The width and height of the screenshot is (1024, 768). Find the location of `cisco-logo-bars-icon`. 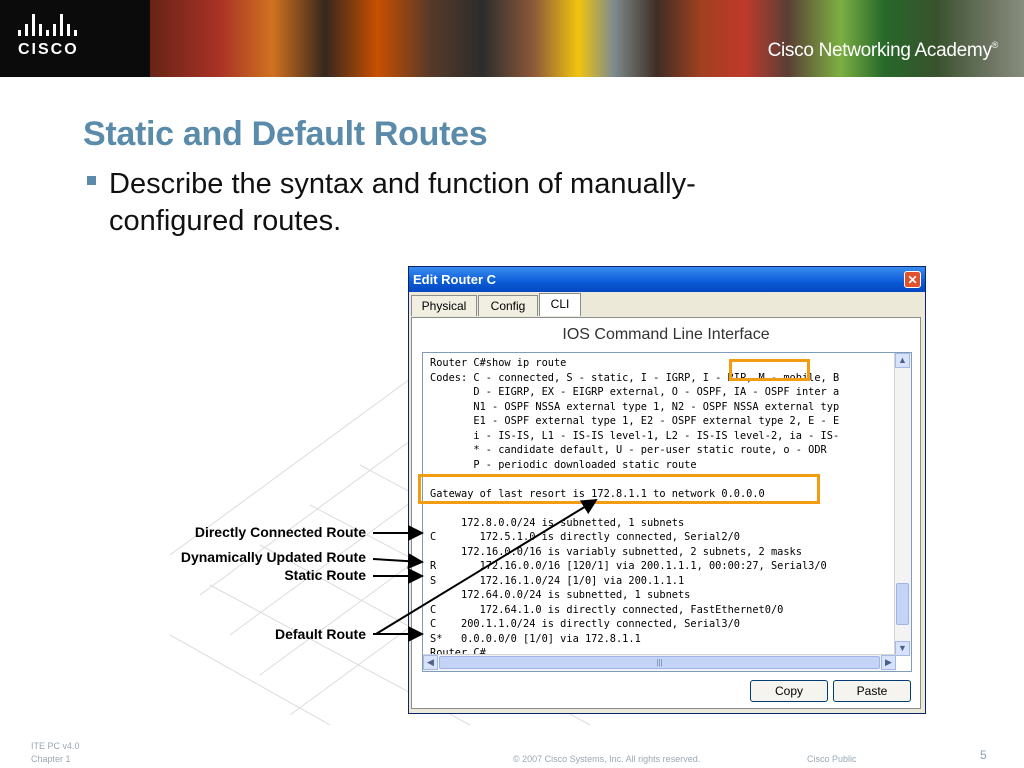

cisco-logo-bars-icon is located at coordinates (47, 25).